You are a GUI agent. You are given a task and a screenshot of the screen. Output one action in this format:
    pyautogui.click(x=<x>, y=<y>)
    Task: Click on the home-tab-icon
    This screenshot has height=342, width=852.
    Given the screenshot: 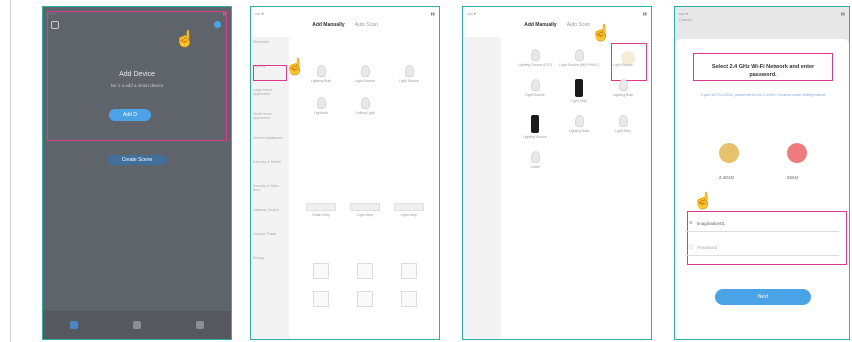 What is the action you would take?
    pyautogui.click(x=74, y=325)
    